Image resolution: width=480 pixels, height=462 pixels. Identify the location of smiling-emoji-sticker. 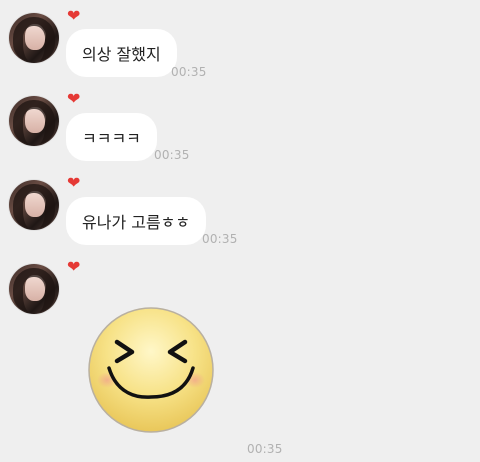
(151, 370).